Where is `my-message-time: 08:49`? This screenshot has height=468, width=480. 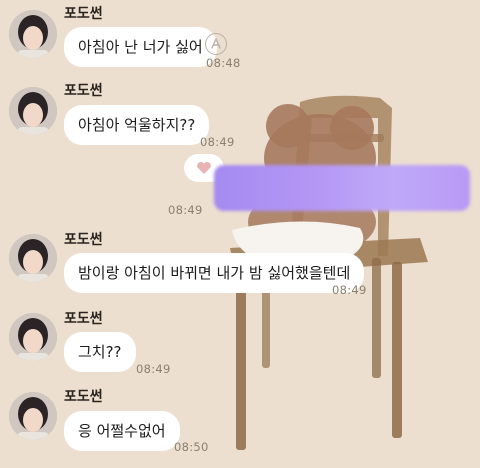
my-message-time: 08:49 is located at coordinates (185, 210).